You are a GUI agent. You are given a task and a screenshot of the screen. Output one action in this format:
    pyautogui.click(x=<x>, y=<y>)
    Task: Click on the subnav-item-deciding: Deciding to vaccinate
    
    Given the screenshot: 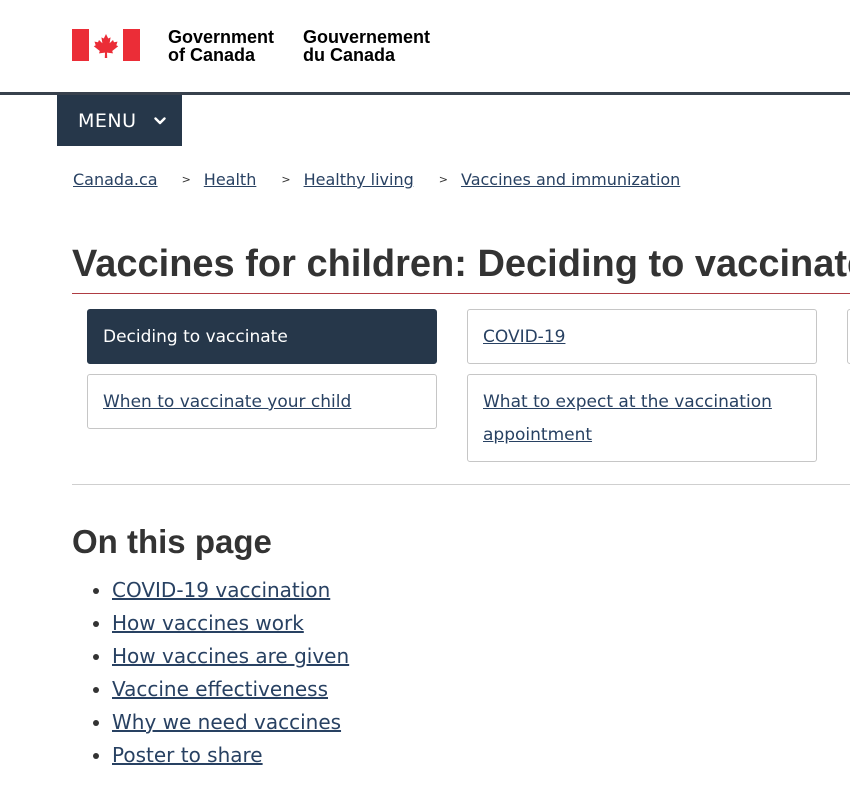 What is the action you would take?
    pyautogui.click(x=262, y=336)
    